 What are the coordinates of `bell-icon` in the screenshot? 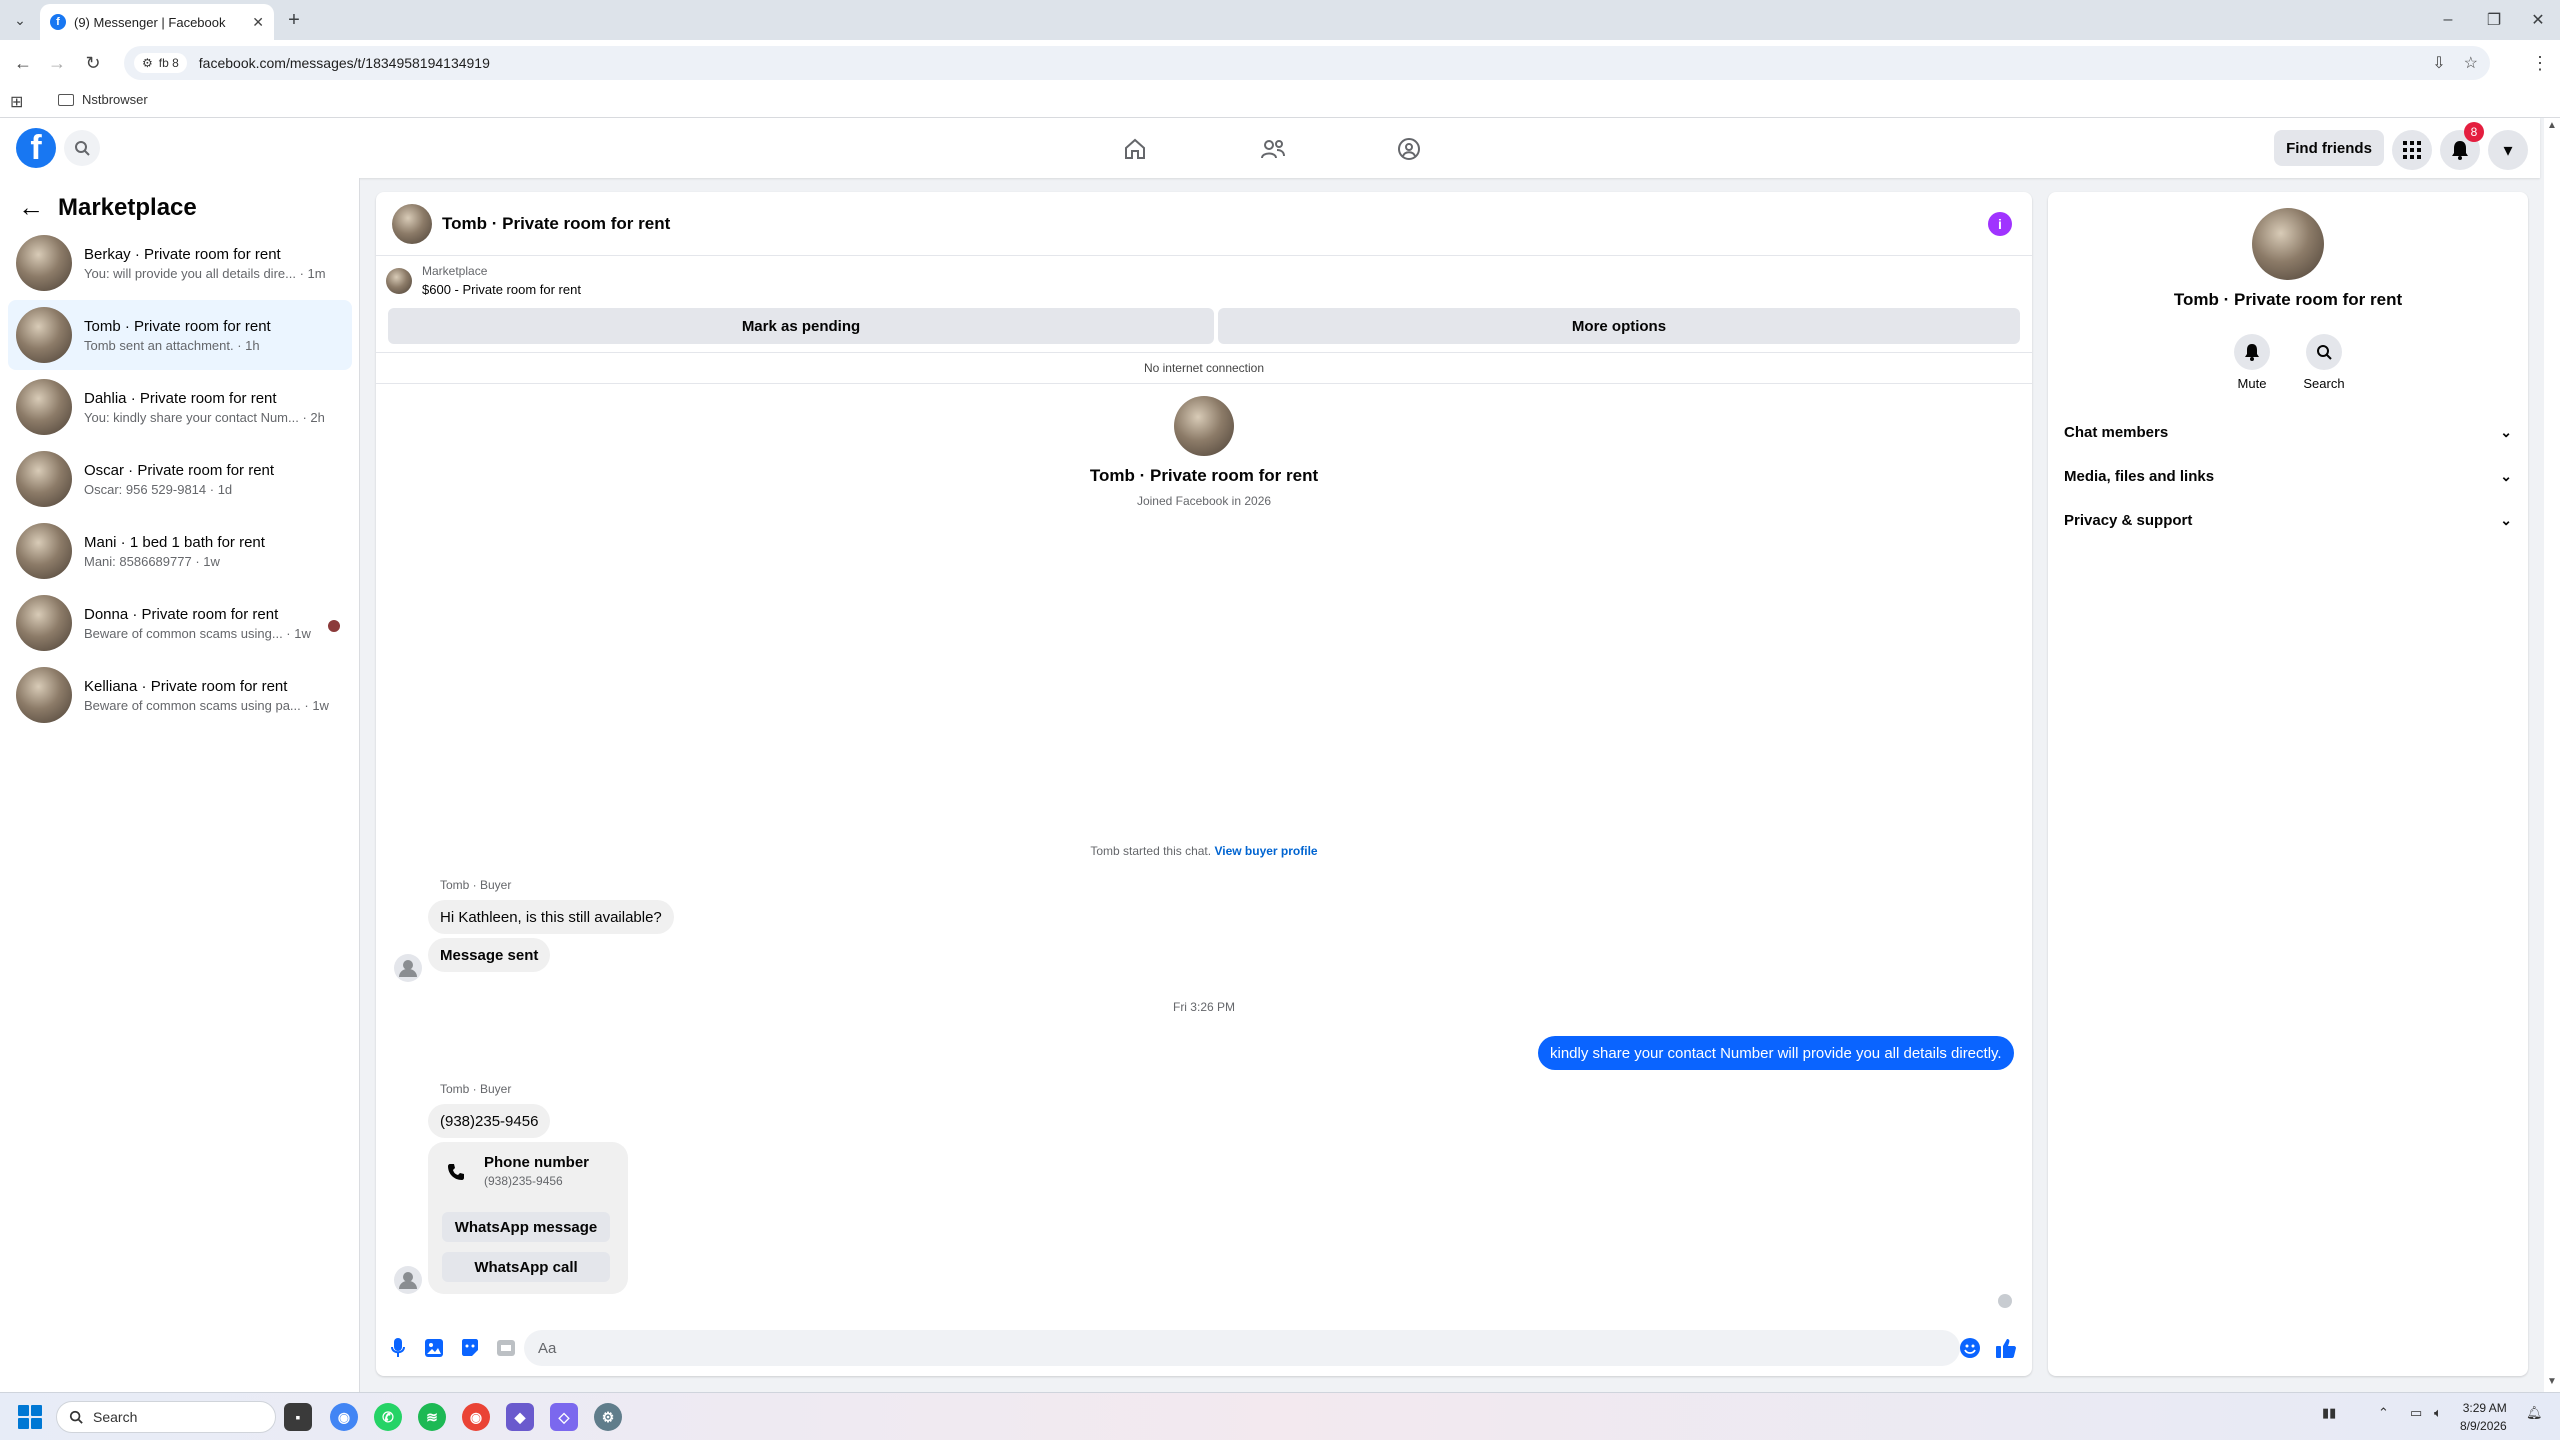 It's located at (2252, 352).